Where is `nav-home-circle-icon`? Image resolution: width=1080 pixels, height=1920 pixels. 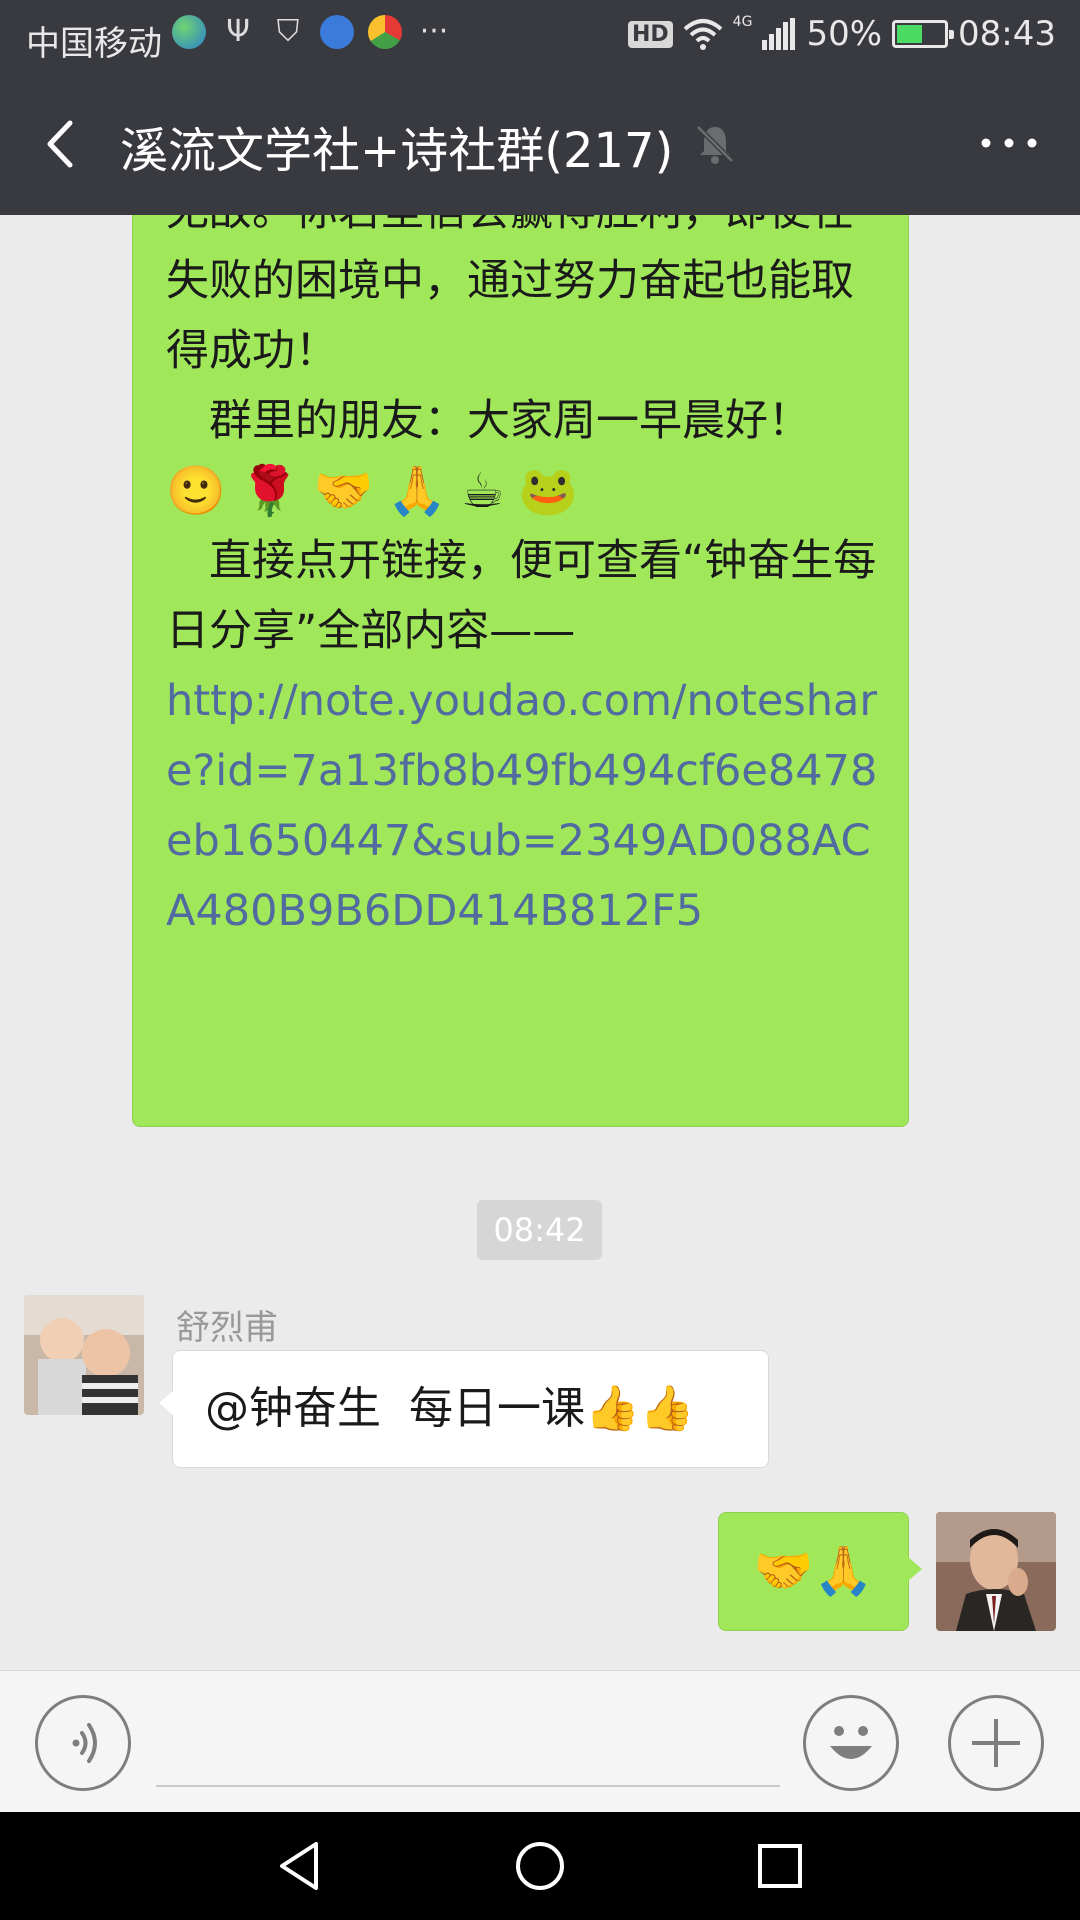 nav-home-circle-icon is located at coordinates (540, 1866).